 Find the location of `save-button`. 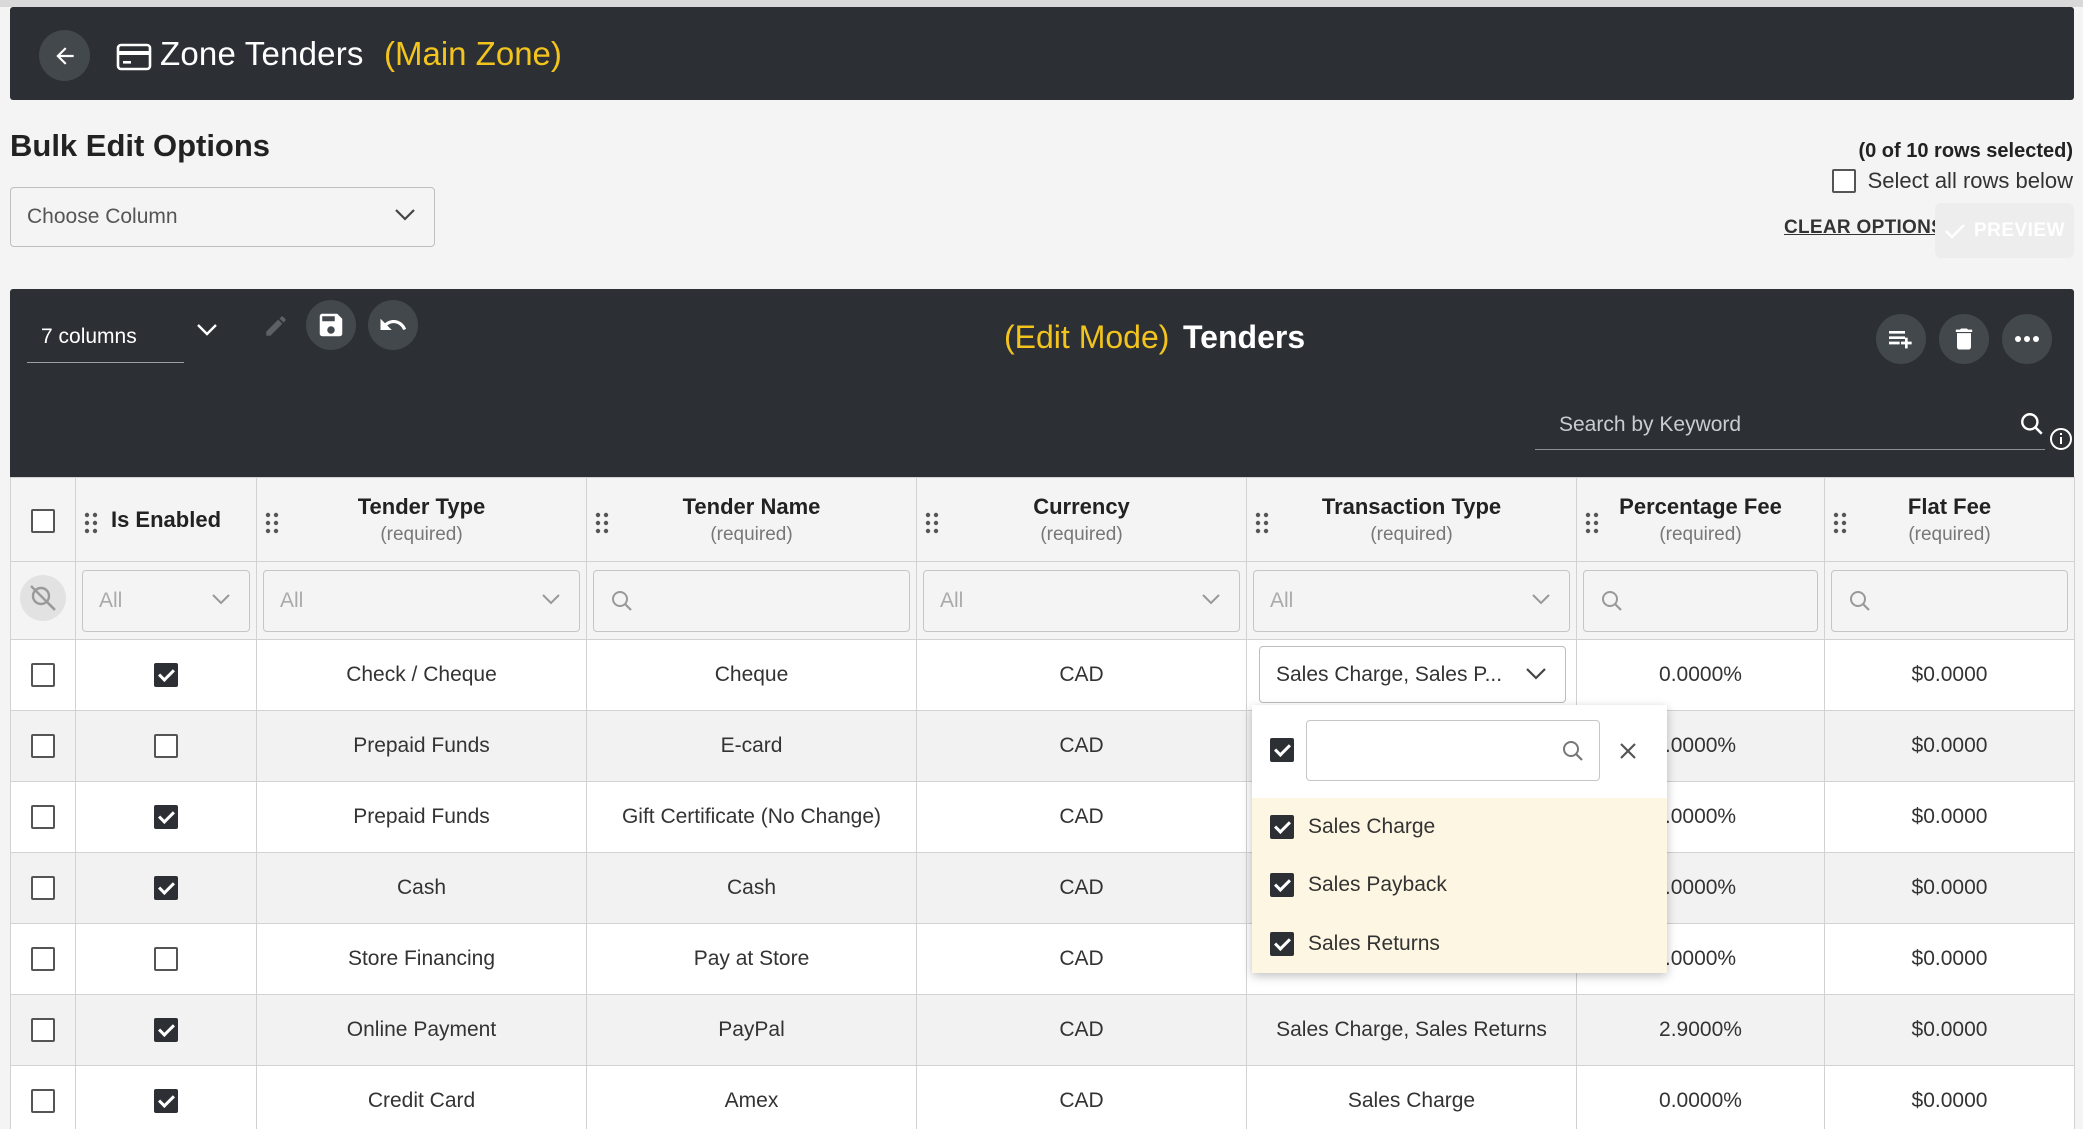

save-button is located at coordinates (331, 325).